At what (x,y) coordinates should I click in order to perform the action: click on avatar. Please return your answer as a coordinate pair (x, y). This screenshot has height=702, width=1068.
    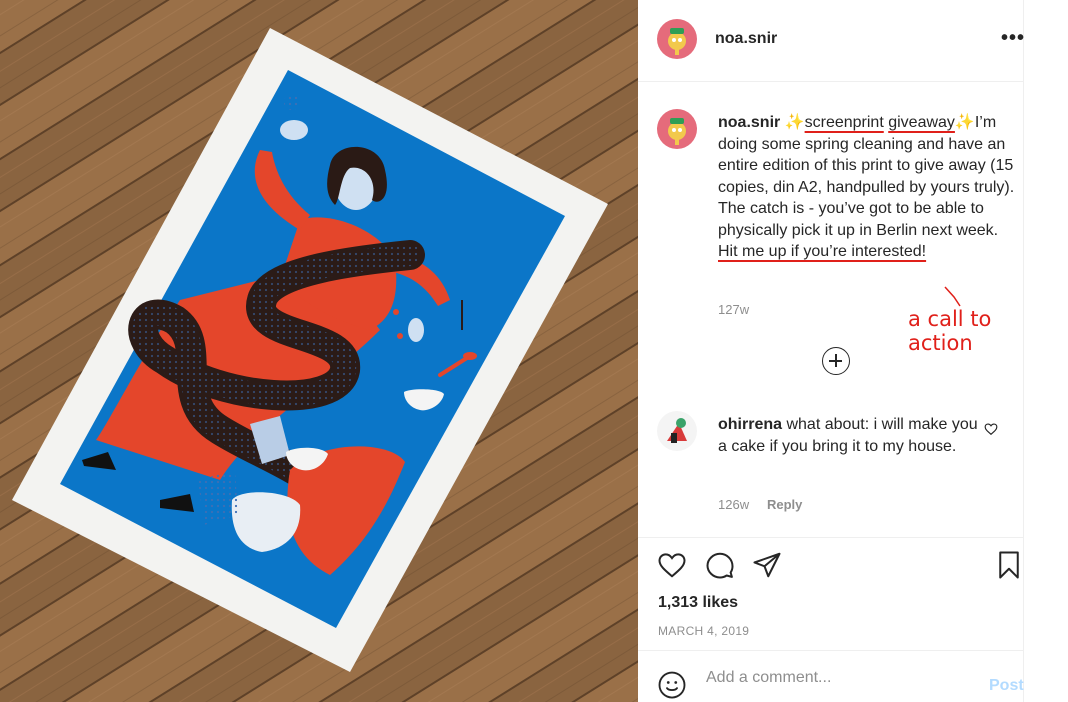
    Looking at the image, I should click on (677, 39).